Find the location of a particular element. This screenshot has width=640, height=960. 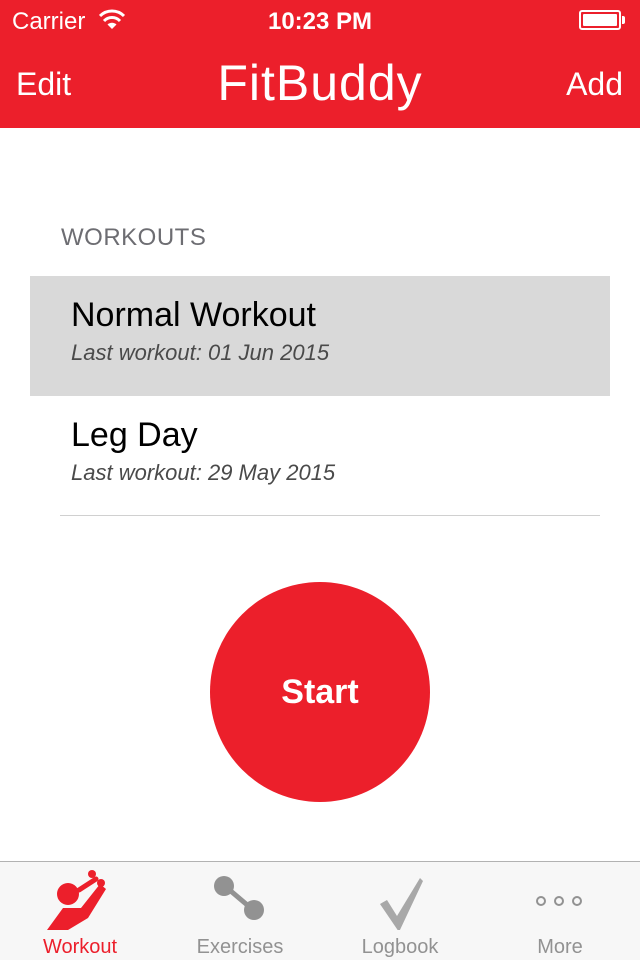

list-divider is located at coordinates (330, 515).